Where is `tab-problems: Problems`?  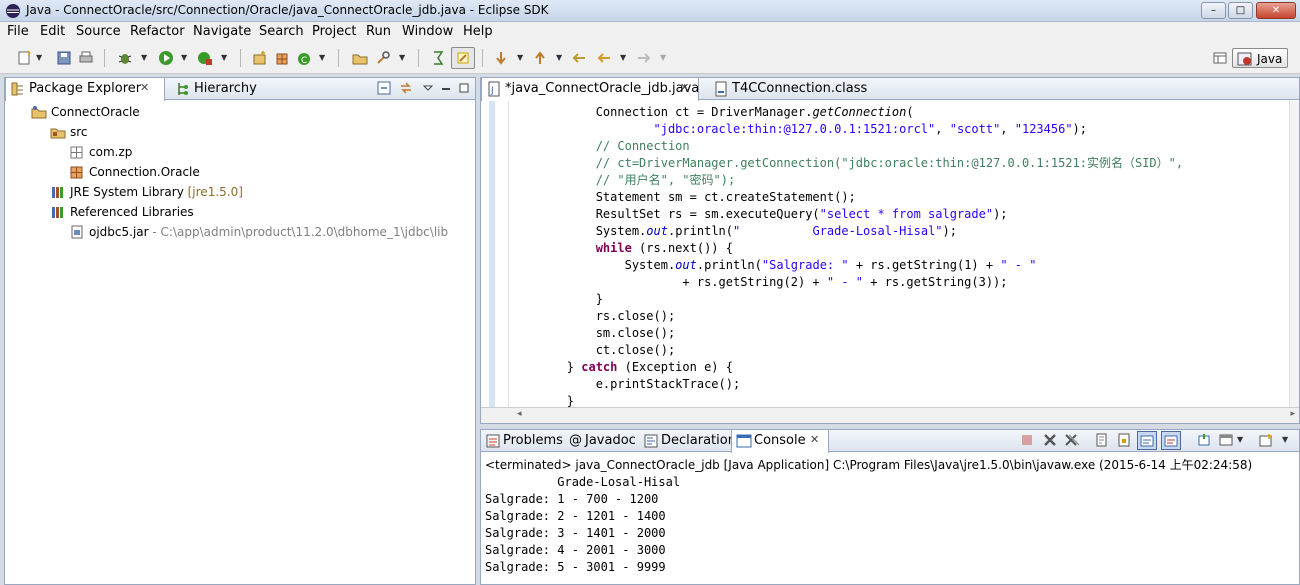 tab-problems: Problems is located at coordinates (522, 441).